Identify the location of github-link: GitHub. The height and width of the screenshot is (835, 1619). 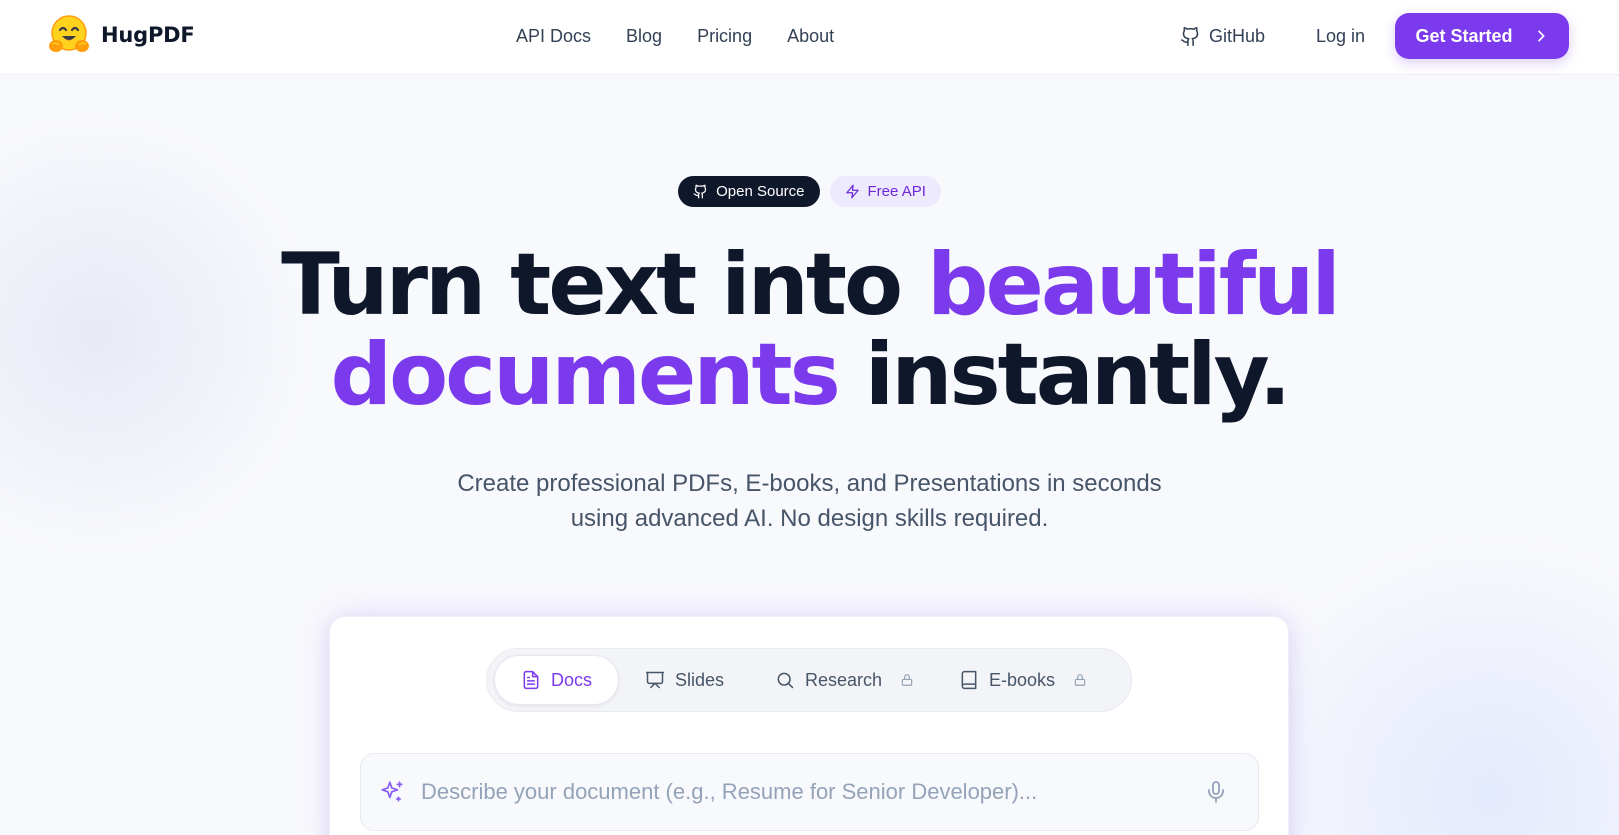
(1222, 36).